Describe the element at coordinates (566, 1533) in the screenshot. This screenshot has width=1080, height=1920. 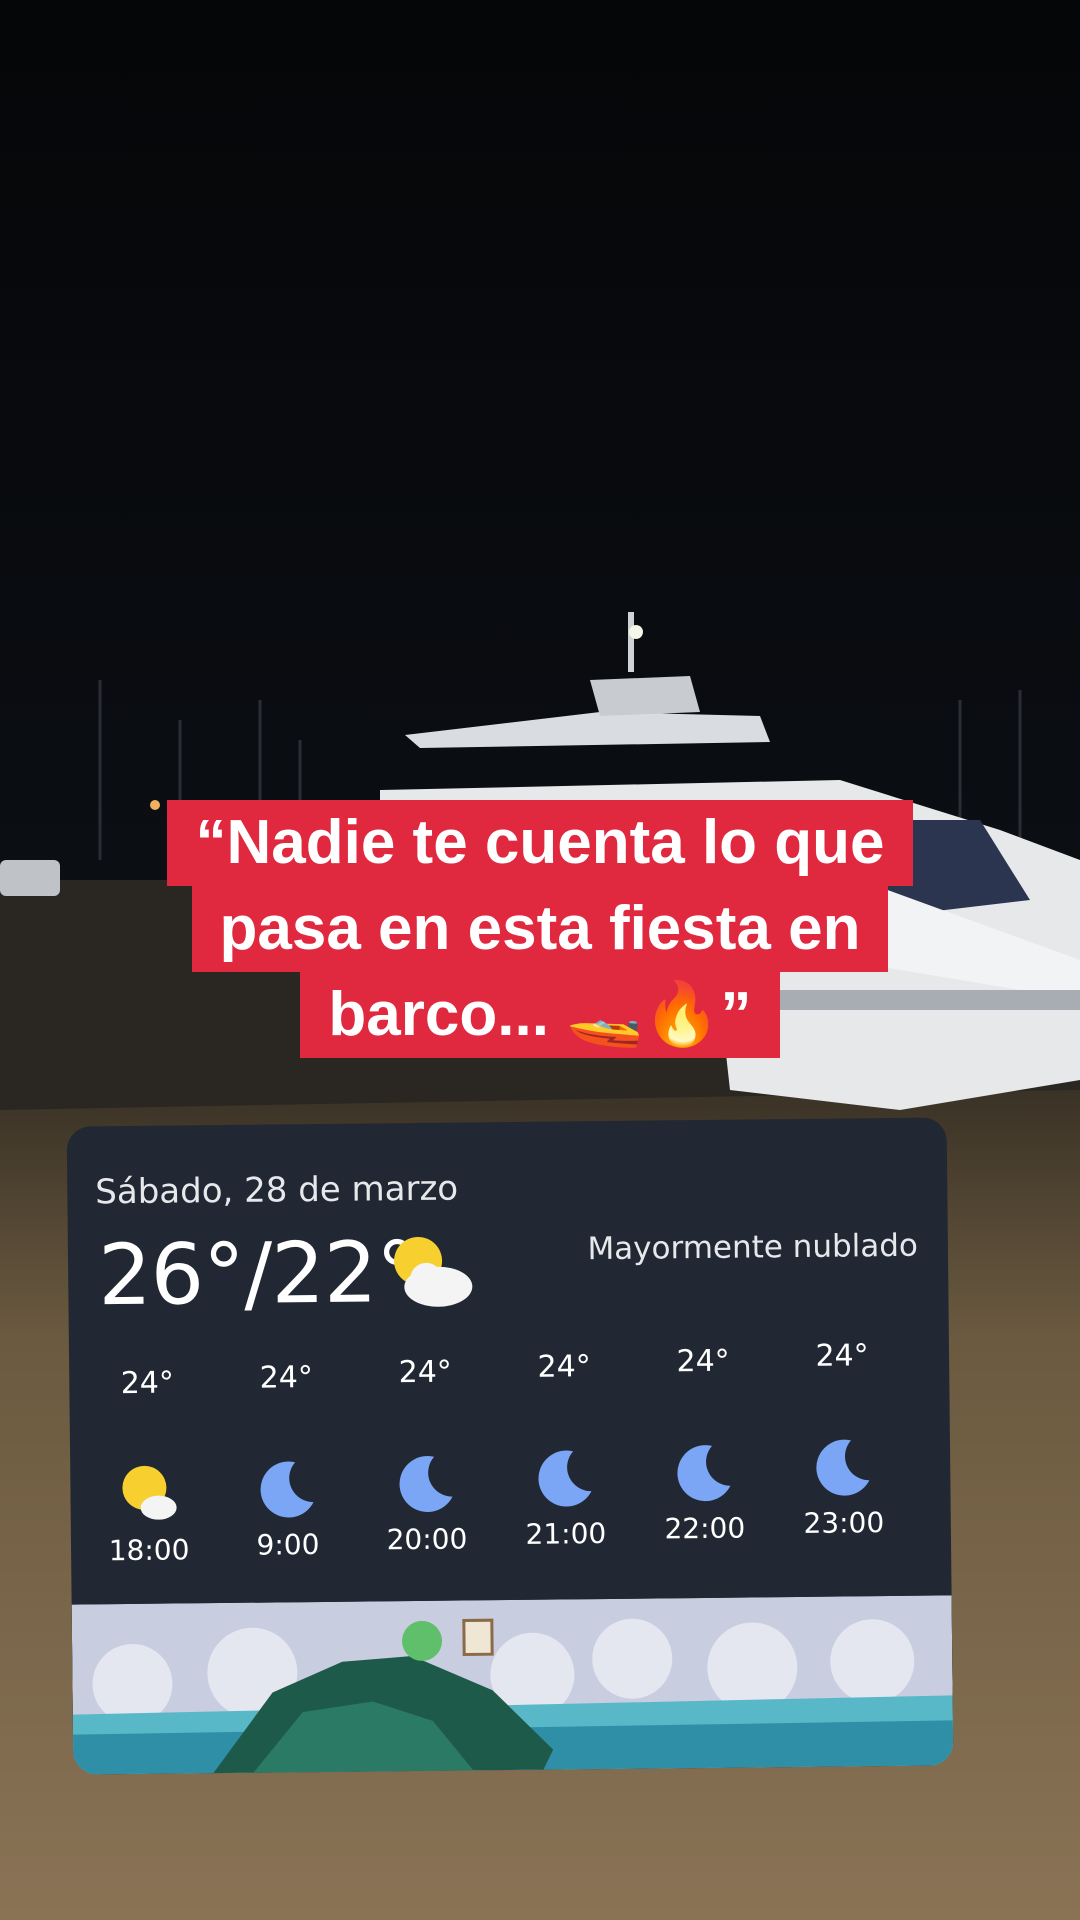
I see `hour-time: 21:00` at that location.